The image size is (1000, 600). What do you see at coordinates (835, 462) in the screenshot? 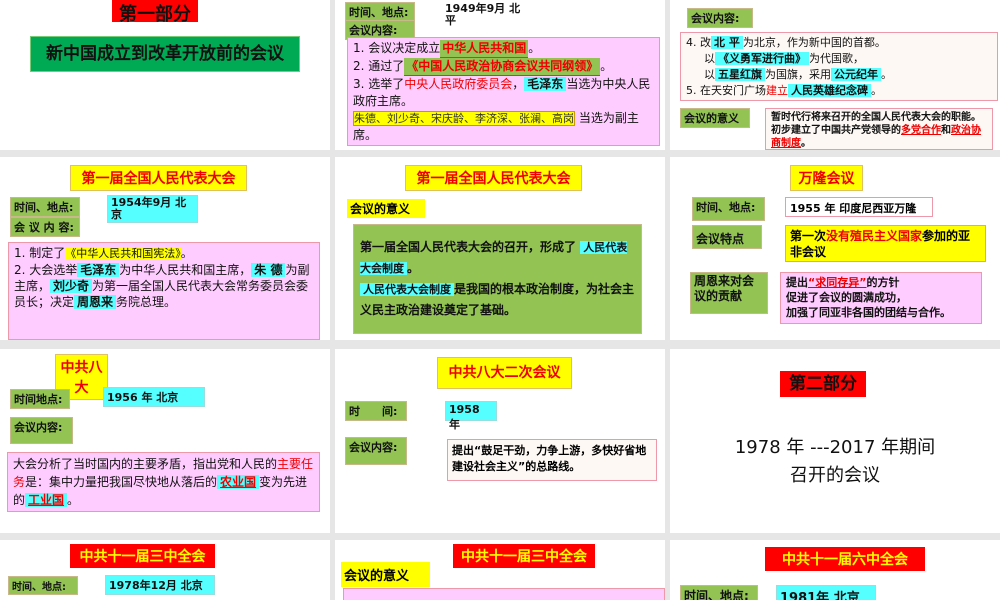
I see `part-subtitle: 1978 年 ---2017 年期间 召开的会议` at bounding box center [835, 462].